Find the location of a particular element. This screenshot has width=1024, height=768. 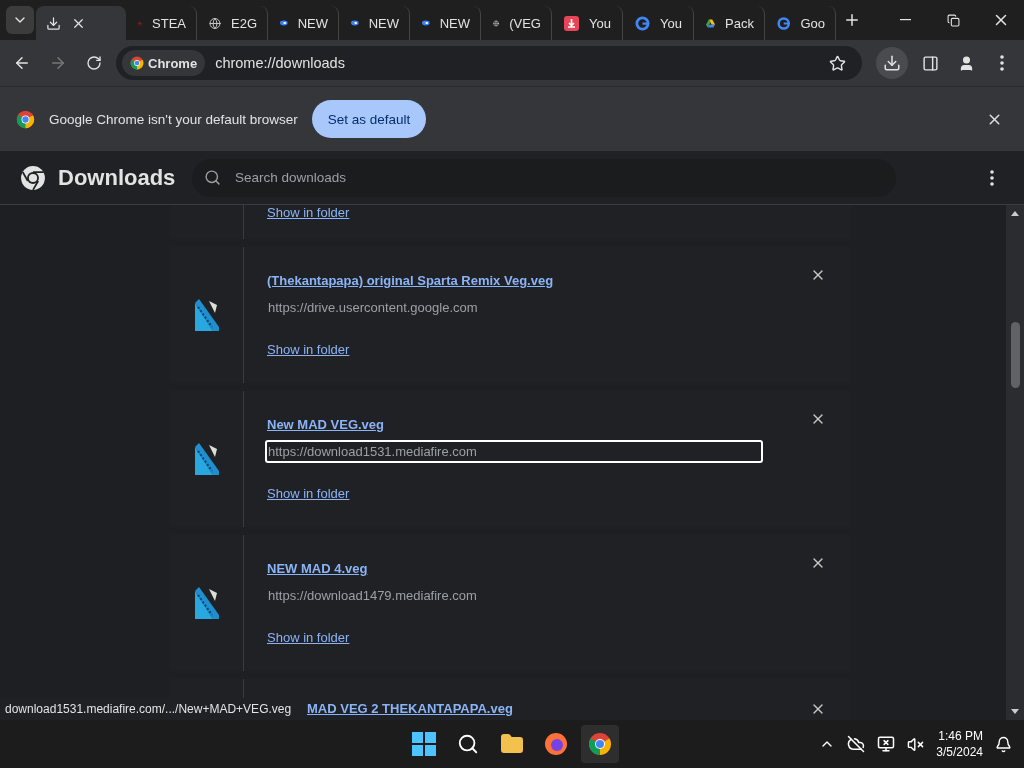

tab-title: (VEG is located at coordinates (525, 23).